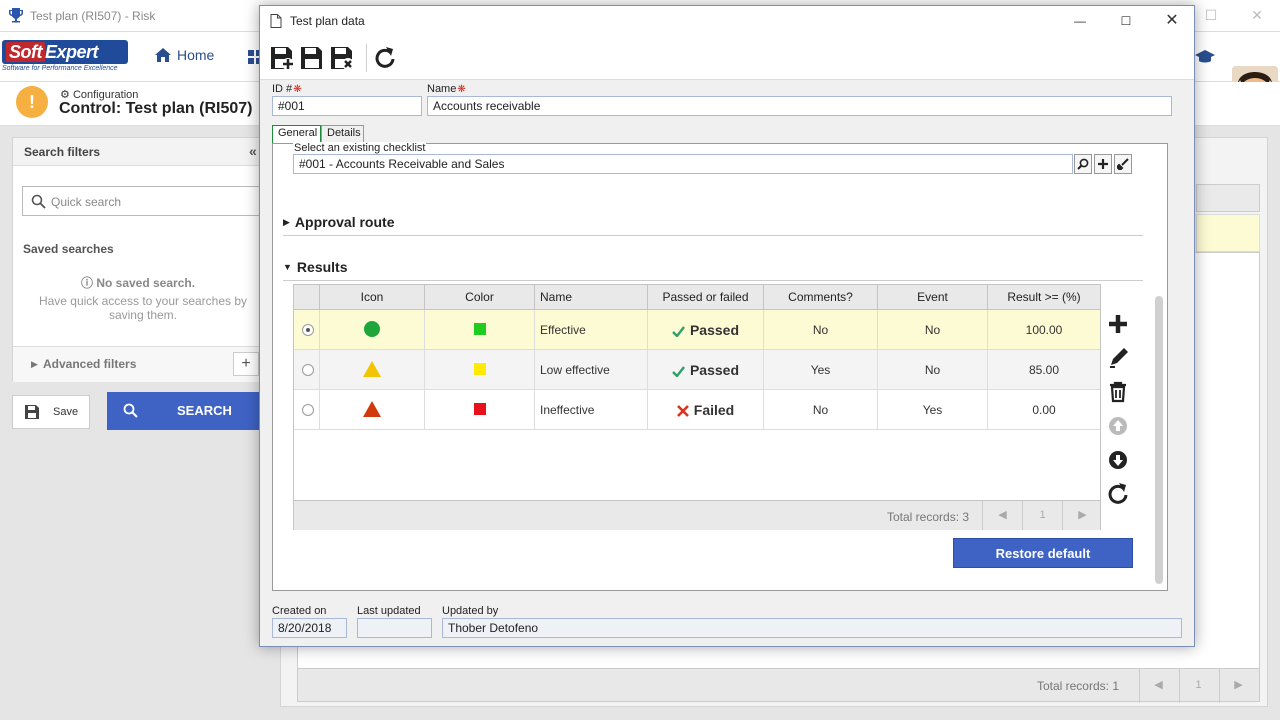 The image size is (1280, 720). I want to click on column-header: Passed or failed, so click(706, 297).